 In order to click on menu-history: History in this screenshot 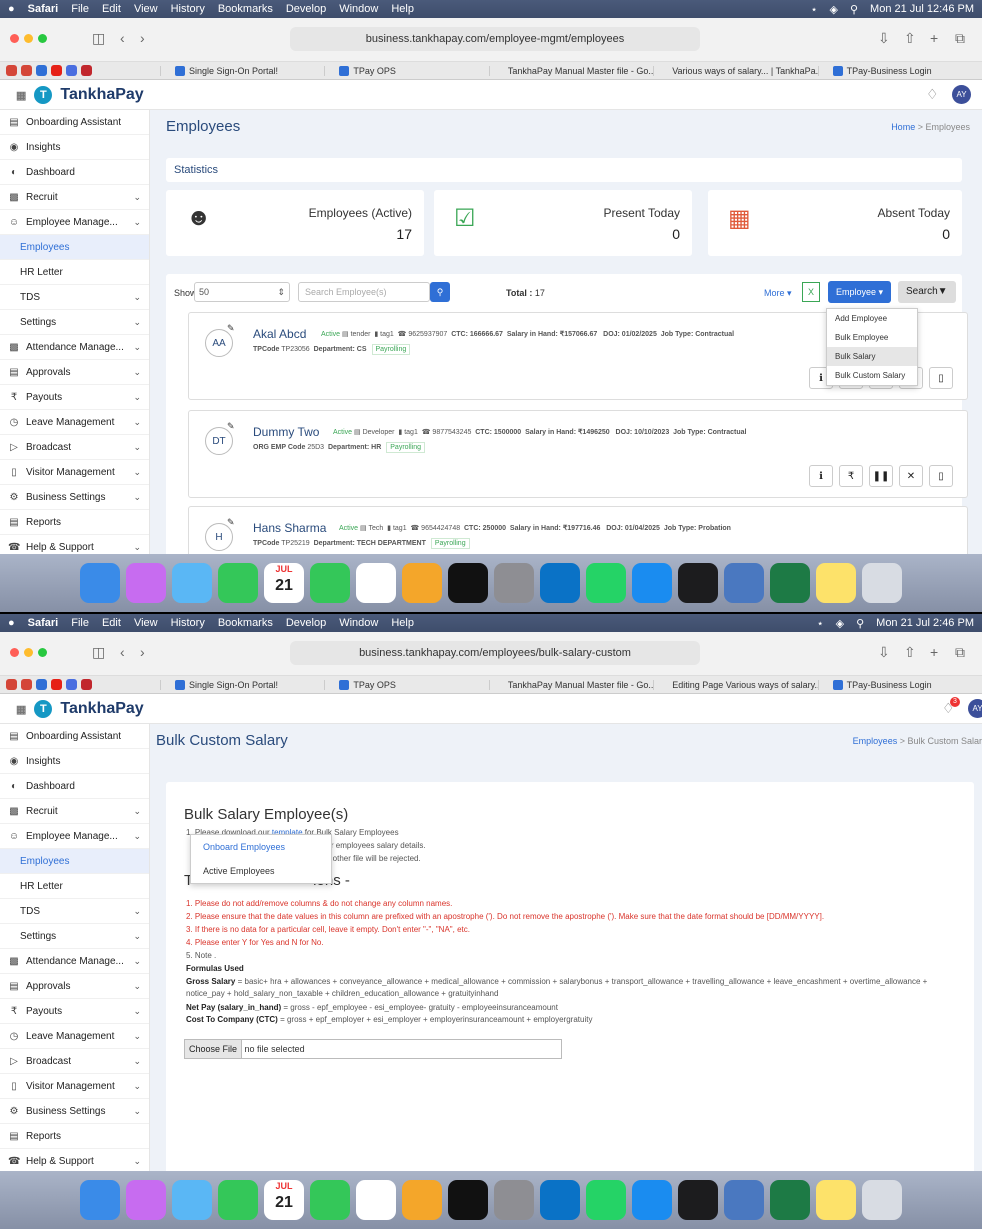, I will do `click(188, 623)`.